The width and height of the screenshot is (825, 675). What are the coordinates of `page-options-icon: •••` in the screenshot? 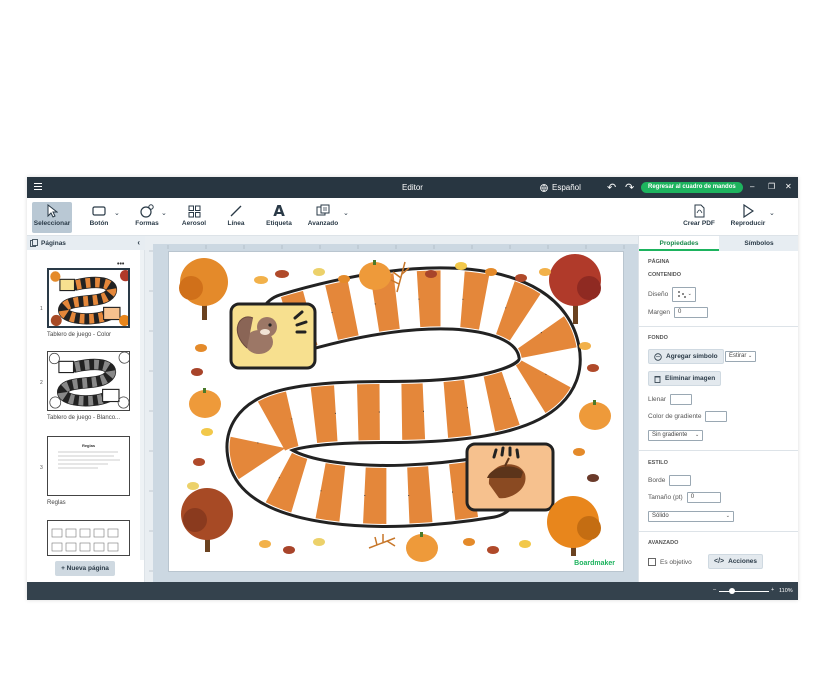 It's located at (120, 264).